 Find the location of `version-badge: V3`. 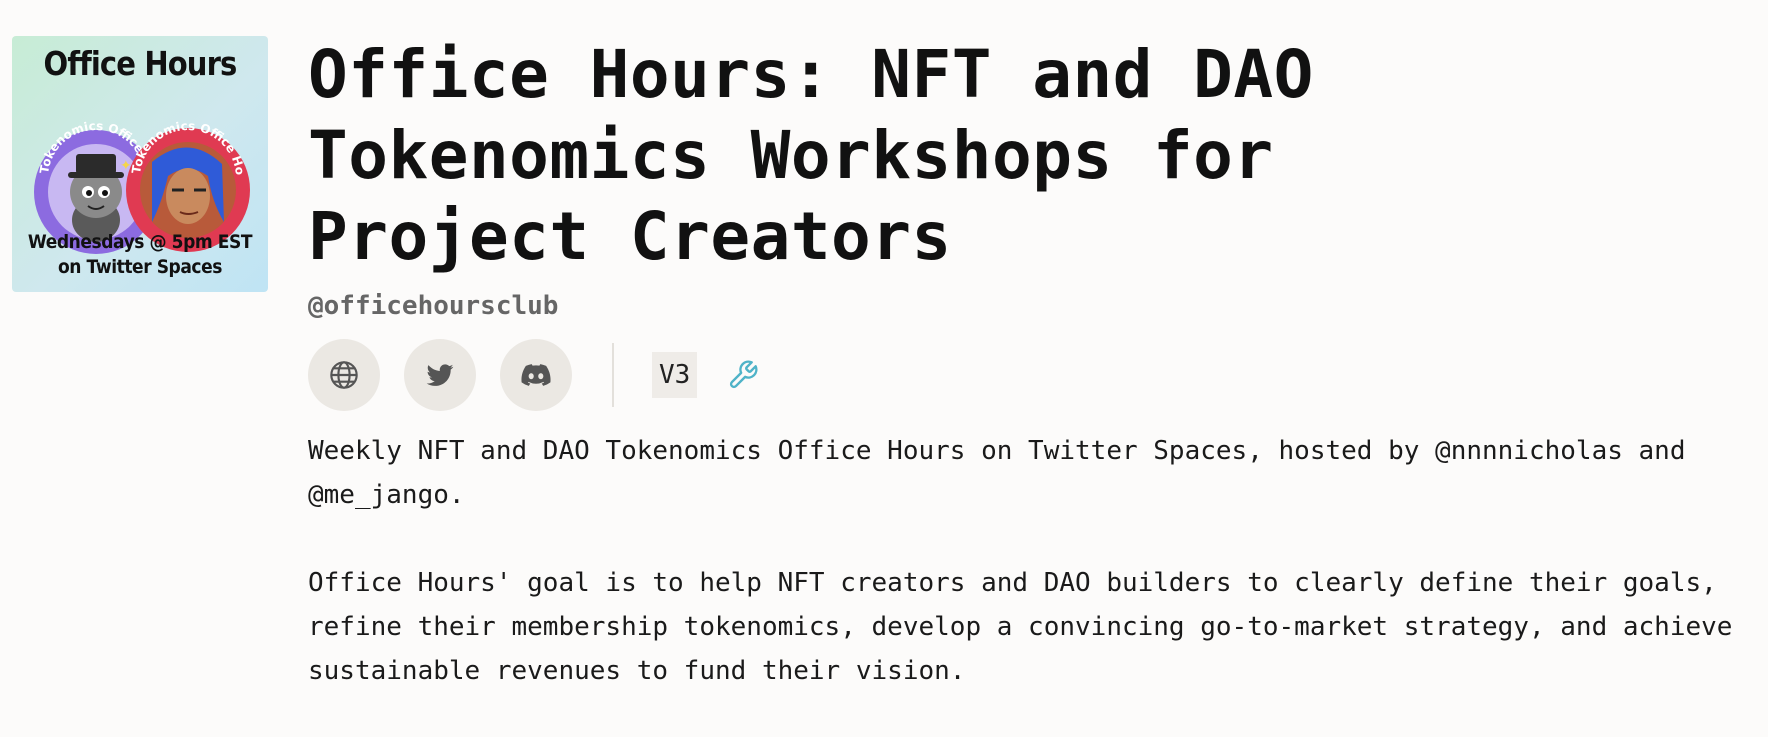

version-badge: V3 is located at coordinates (675, 375).